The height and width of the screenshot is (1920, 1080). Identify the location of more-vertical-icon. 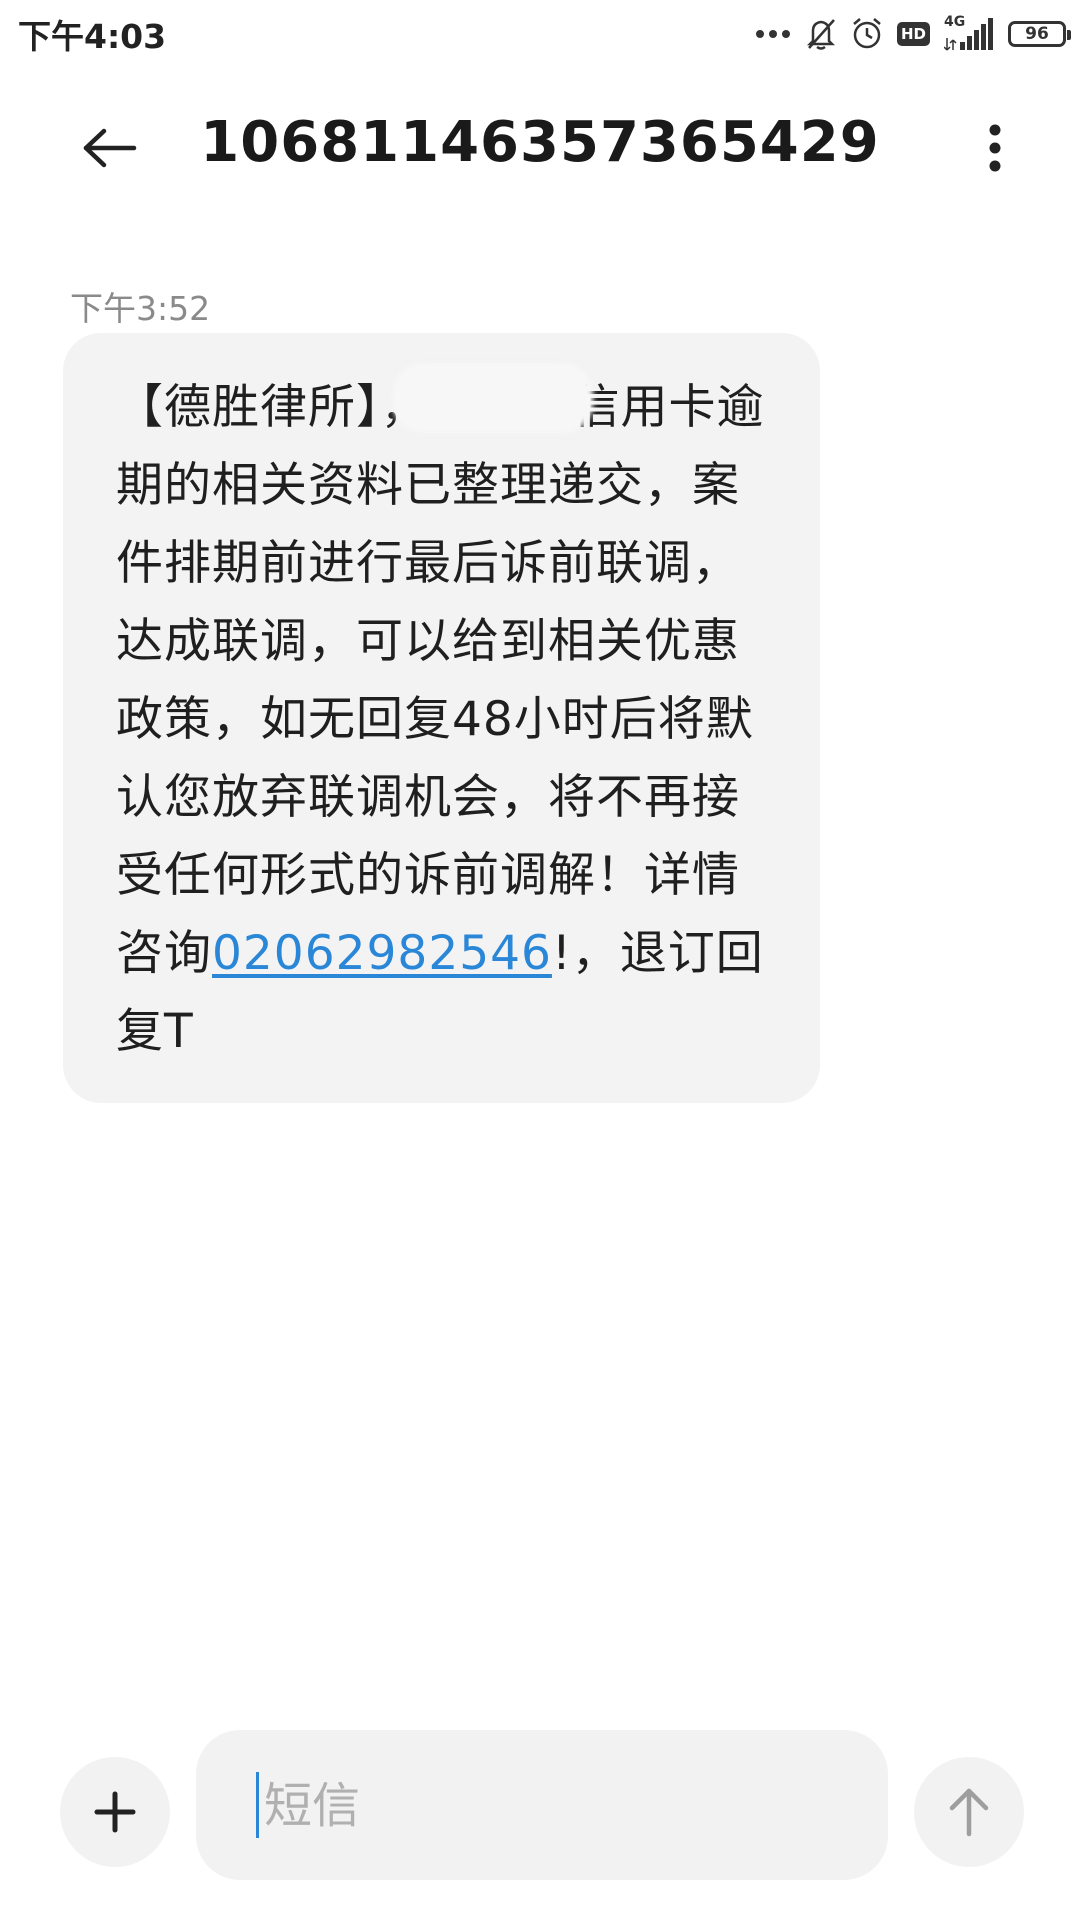
(995, 148).